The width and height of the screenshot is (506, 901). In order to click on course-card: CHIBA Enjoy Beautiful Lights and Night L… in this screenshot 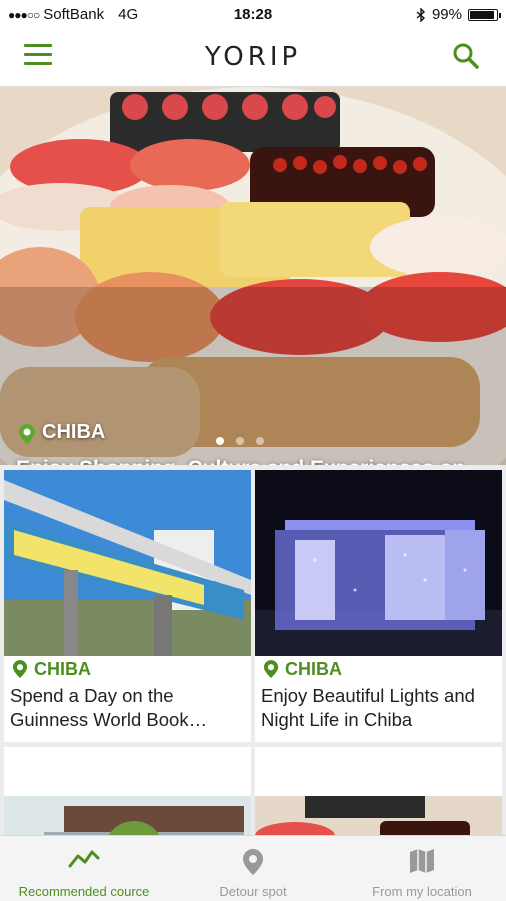, I will do `click(378, 606)`.